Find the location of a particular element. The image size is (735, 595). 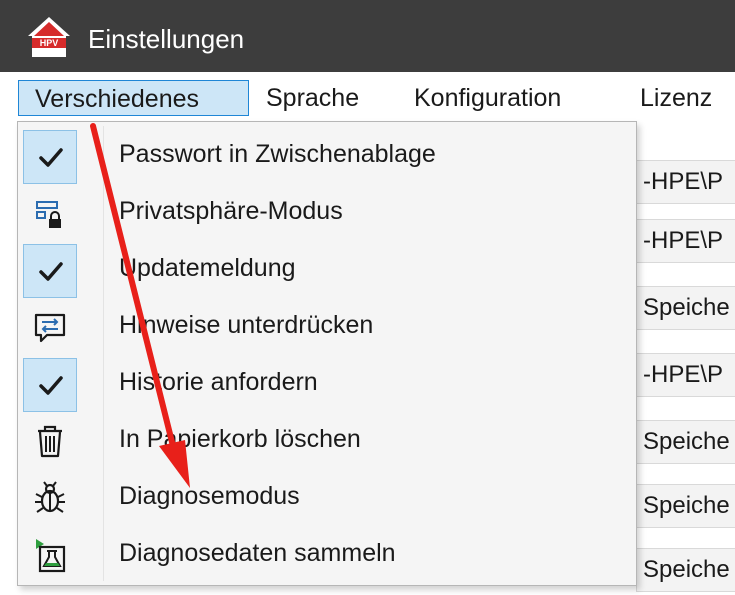

menu-item-label: Diagnosemodus is located at coordinates (209, 496).